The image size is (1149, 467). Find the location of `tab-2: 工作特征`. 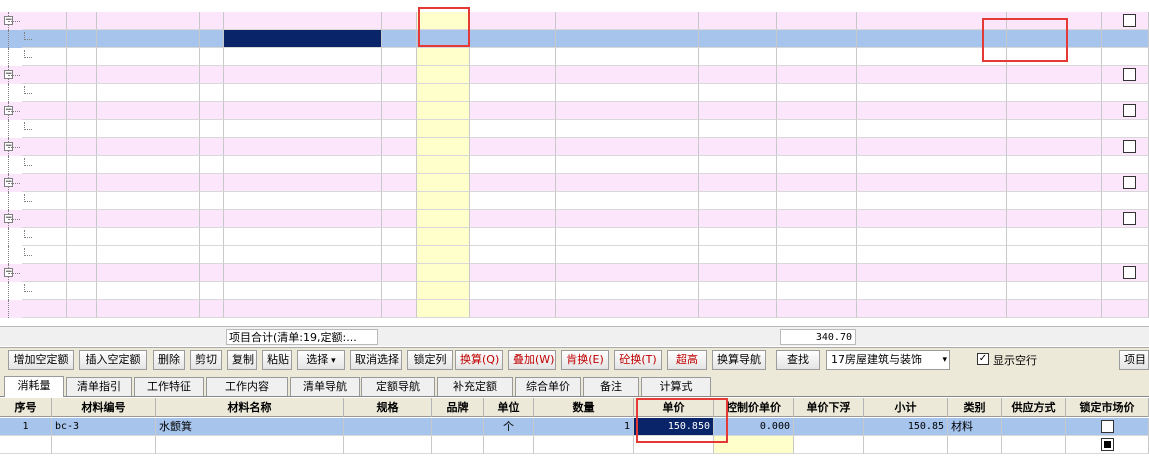

tab-2: 工作特征 is located at coordinates (169, 386).